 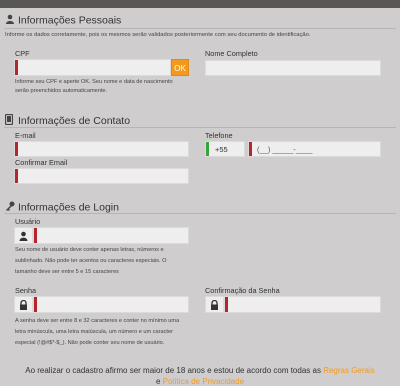 I want to click on email-label: E-mail, so click(x=25, y=135).